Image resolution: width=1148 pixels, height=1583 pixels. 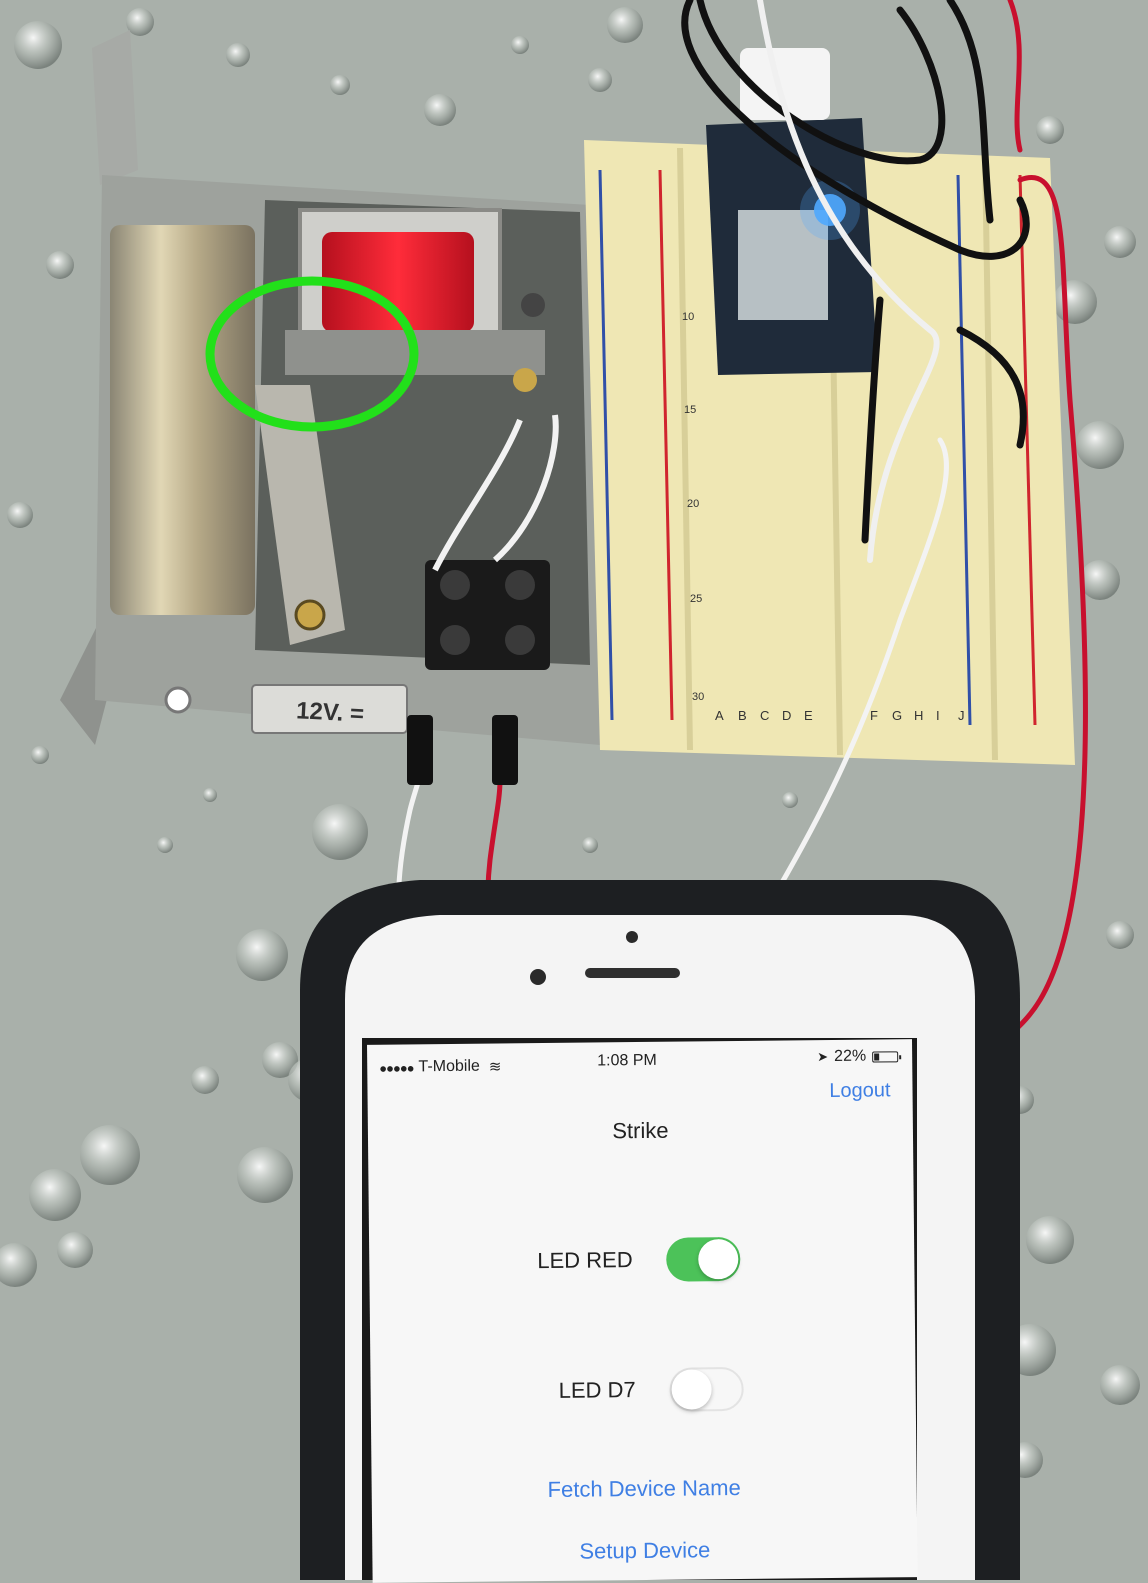 What do you see at coordinates (640, 1130) in the screenshot?
I see `page-title: Strike` at bounding box center [640, 1130].